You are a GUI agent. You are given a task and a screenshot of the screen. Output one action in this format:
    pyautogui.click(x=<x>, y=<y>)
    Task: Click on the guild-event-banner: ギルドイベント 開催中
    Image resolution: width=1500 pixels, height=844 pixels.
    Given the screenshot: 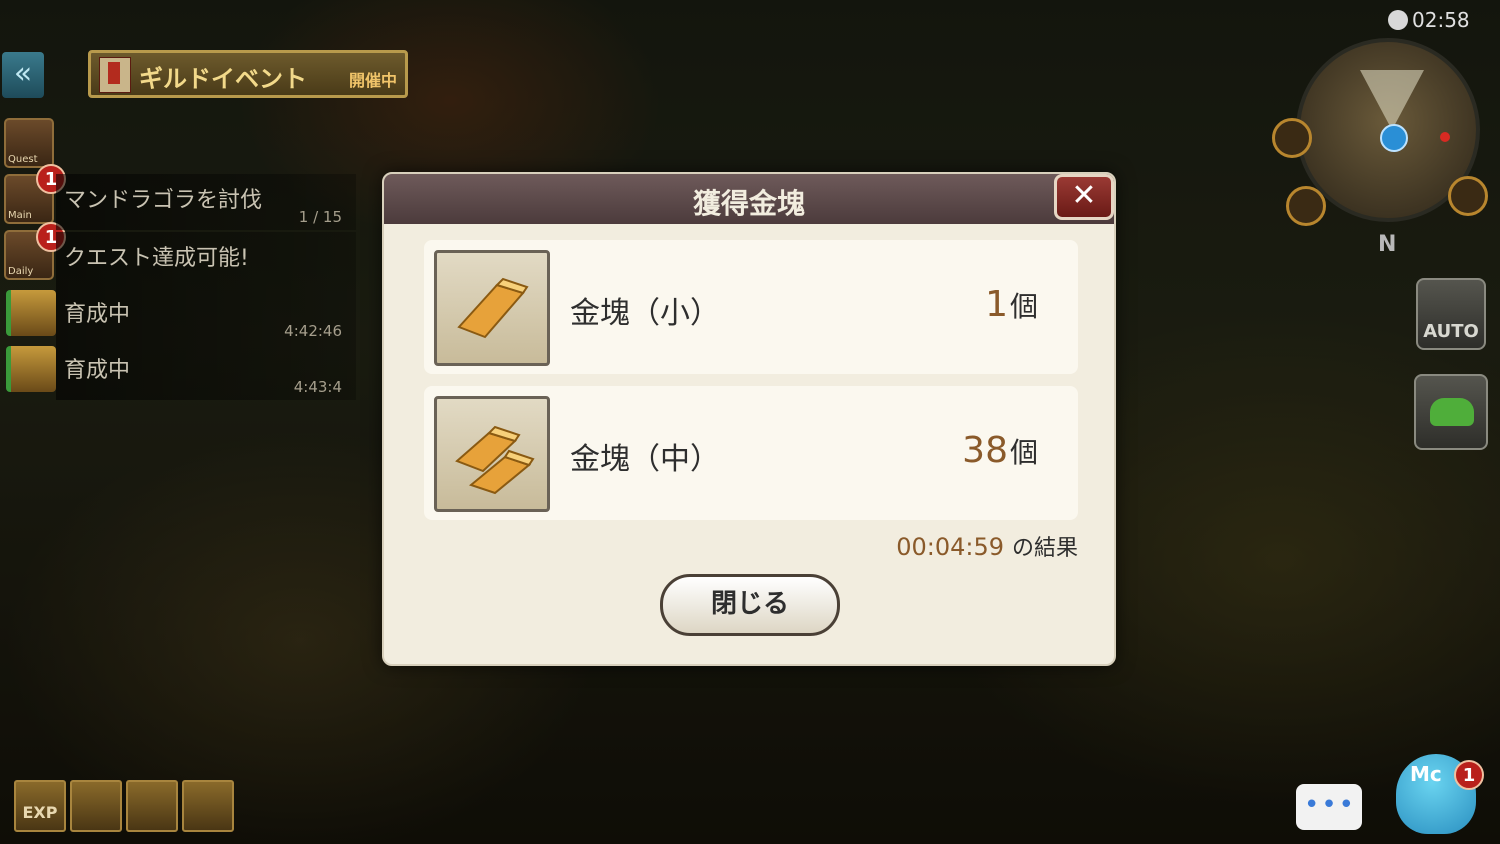 What is the action you would take?
    pyautogui.click(x=248, y=74)
    